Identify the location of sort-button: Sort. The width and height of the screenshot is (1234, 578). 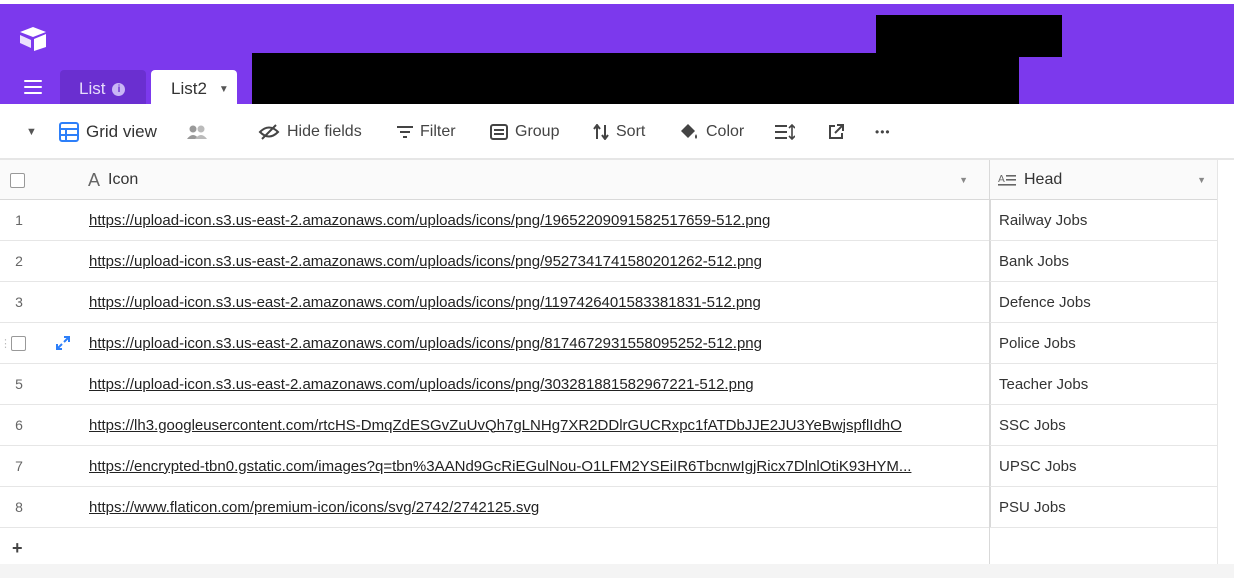
(619, 132).